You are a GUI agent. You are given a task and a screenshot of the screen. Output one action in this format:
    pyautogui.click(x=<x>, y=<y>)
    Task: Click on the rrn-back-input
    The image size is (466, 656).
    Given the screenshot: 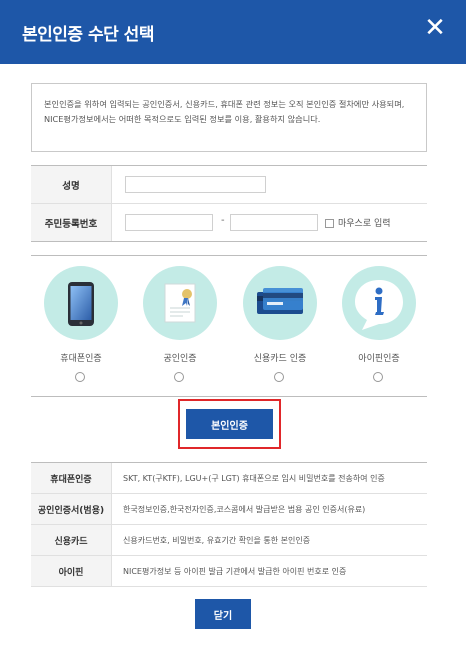 What is the action you would take?
    pyautogui.click(x=274, y=222)
    